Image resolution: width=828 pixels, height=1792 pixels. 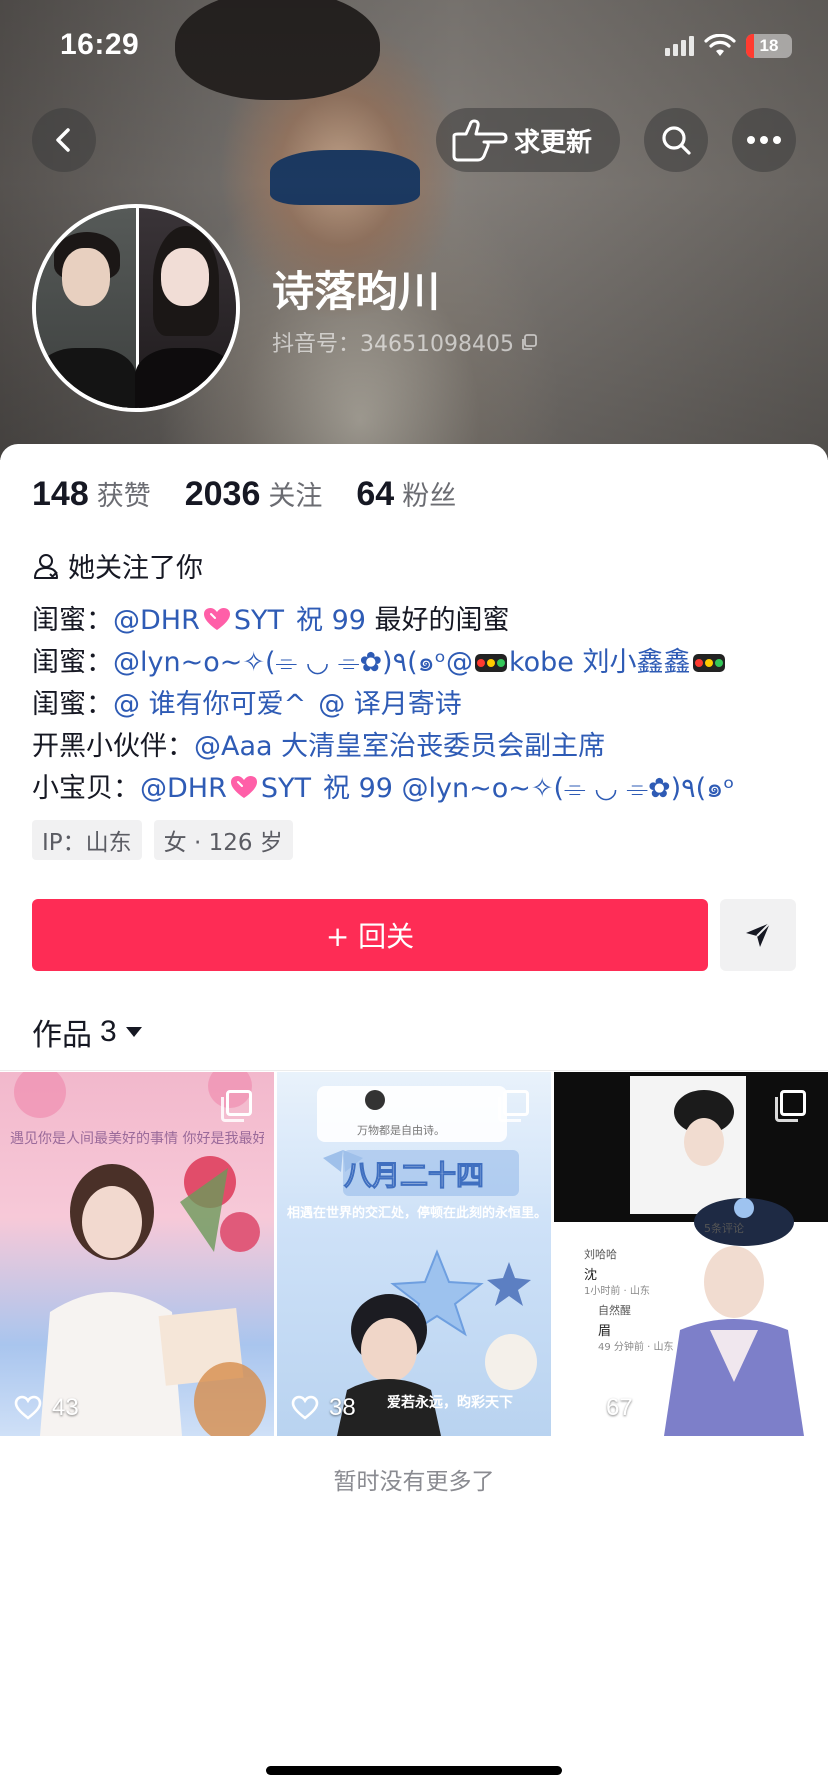 What do you see at coordinates (617, 1291) in the screenshot?
I see `thumbnail-comment-meta: 1小时前 · 山东` at bounding box center [617, 1291].